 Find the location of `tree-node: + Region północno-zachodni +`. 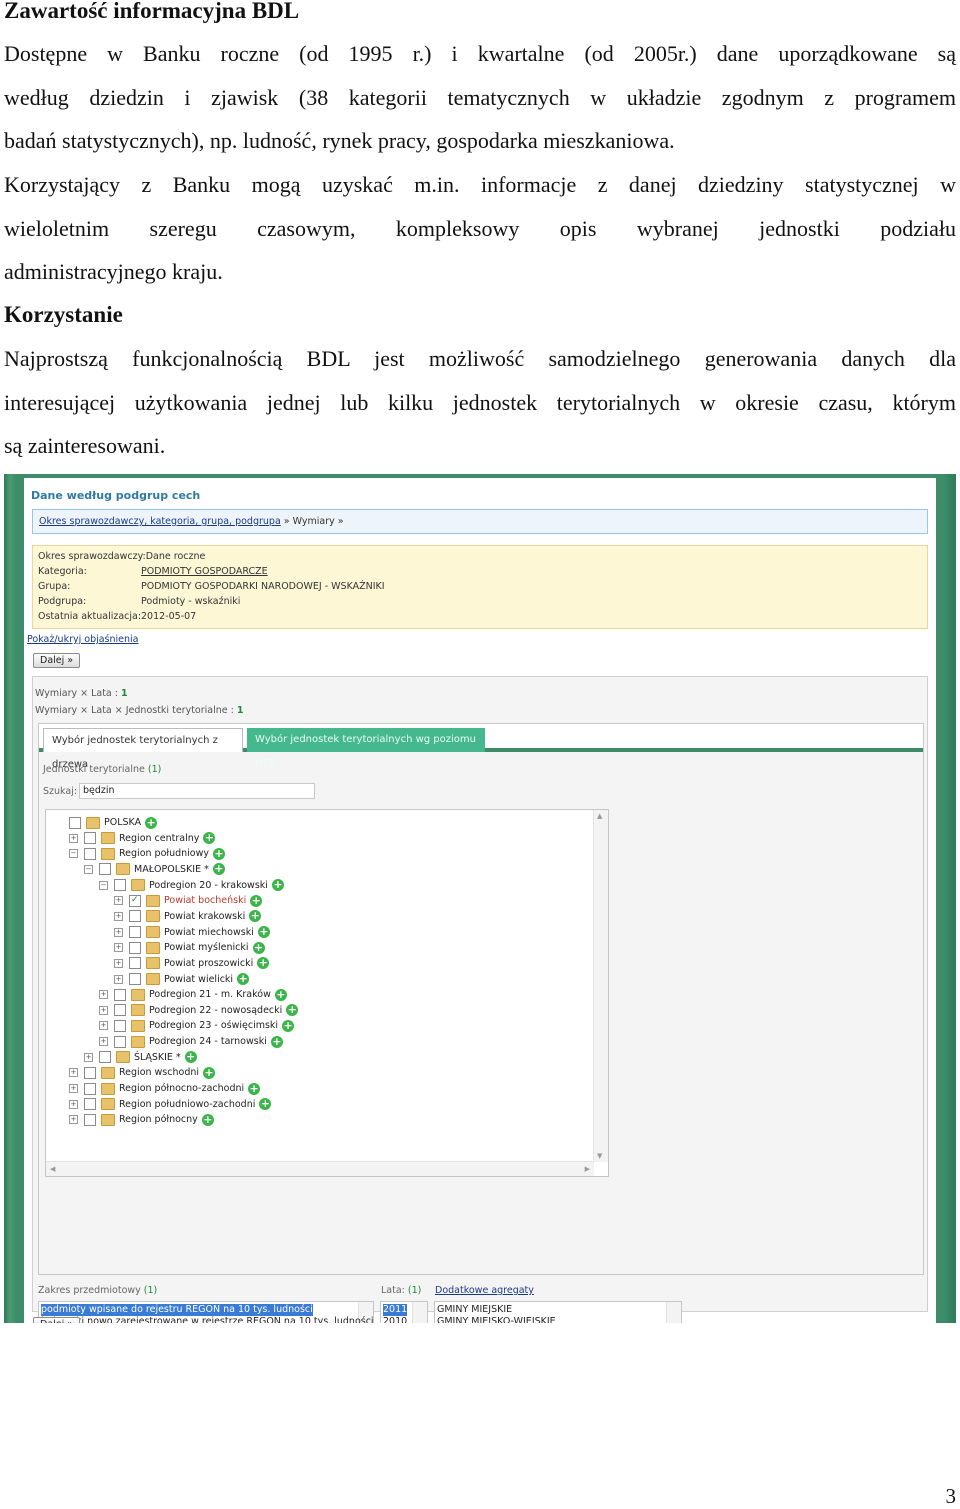

tree-node: + Region północno-zachodni + is located at coordinates (165, 1088).